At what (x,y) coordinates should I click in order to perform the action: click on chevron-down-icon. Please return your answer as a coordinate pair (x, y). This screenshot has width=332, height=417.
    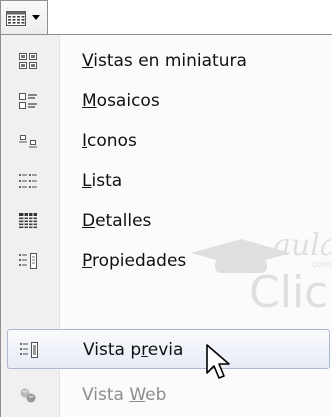
    Looking at the image, I should click on (36, 17).